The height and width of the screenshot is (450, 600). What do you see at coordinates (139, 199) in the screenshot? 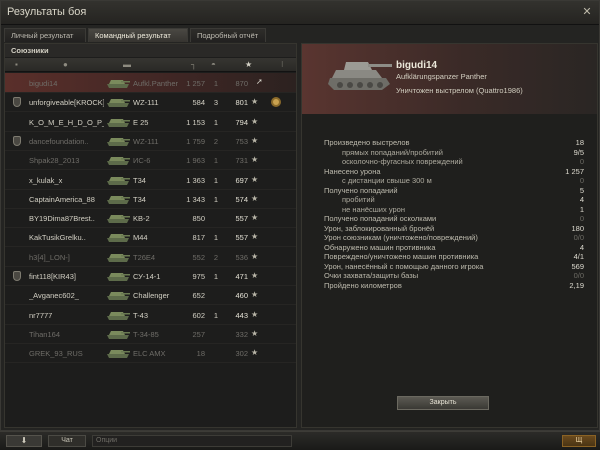
I see `vehicle-cell: T34` at bounding box center [139, 199].